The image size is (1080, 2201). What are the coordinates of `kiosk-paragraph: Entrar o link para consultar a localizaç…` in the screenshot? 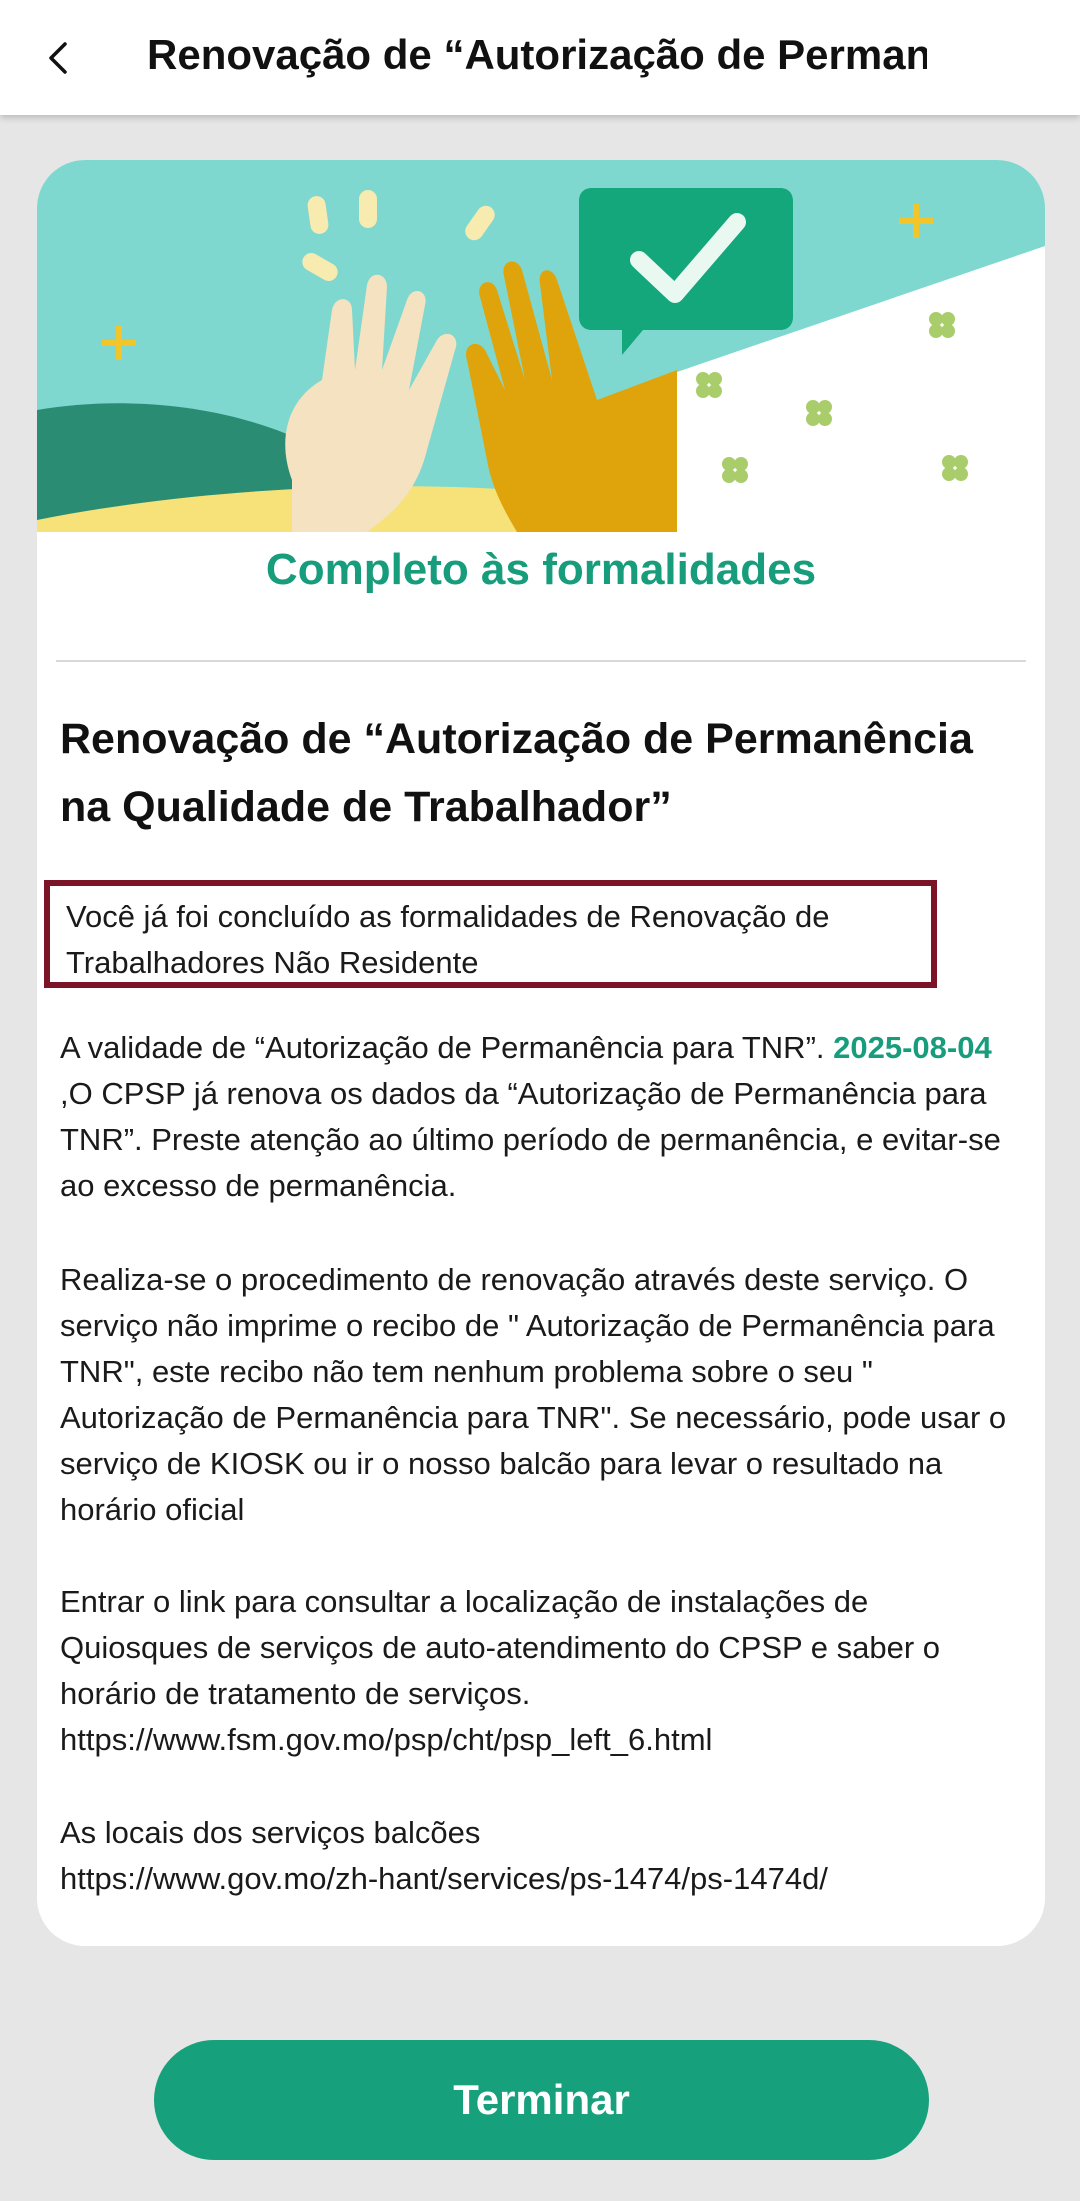 It's located at (540, 1671).